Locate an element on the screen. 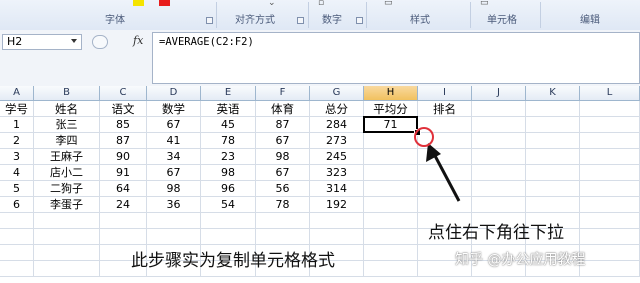  name-box: H2 is located at coordinates (42, 42).